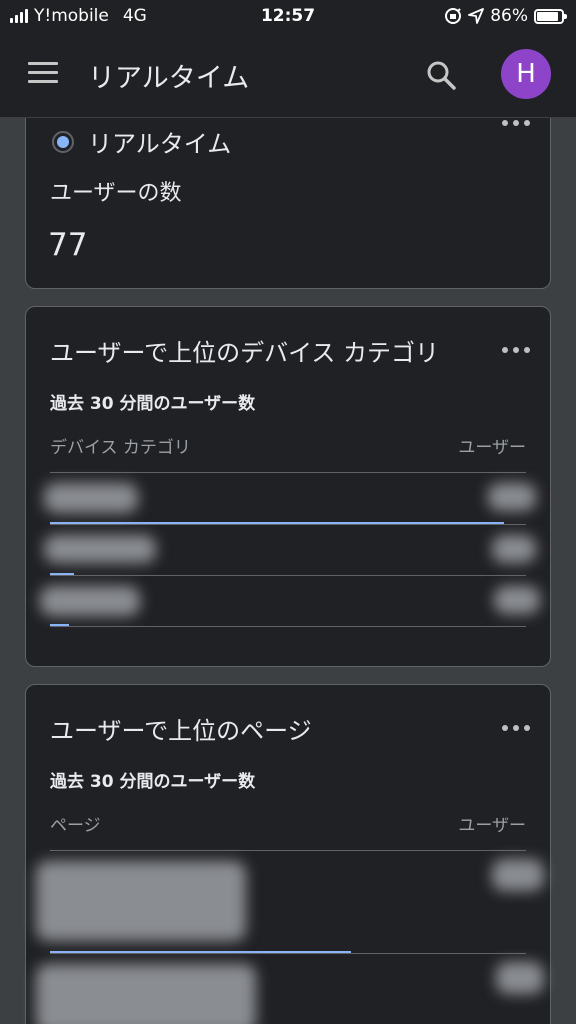  What do you see at coordinates (116, 193) in the screenshot?
I see `metric-label: ユーザーの数` at bounding box center [116, 193].